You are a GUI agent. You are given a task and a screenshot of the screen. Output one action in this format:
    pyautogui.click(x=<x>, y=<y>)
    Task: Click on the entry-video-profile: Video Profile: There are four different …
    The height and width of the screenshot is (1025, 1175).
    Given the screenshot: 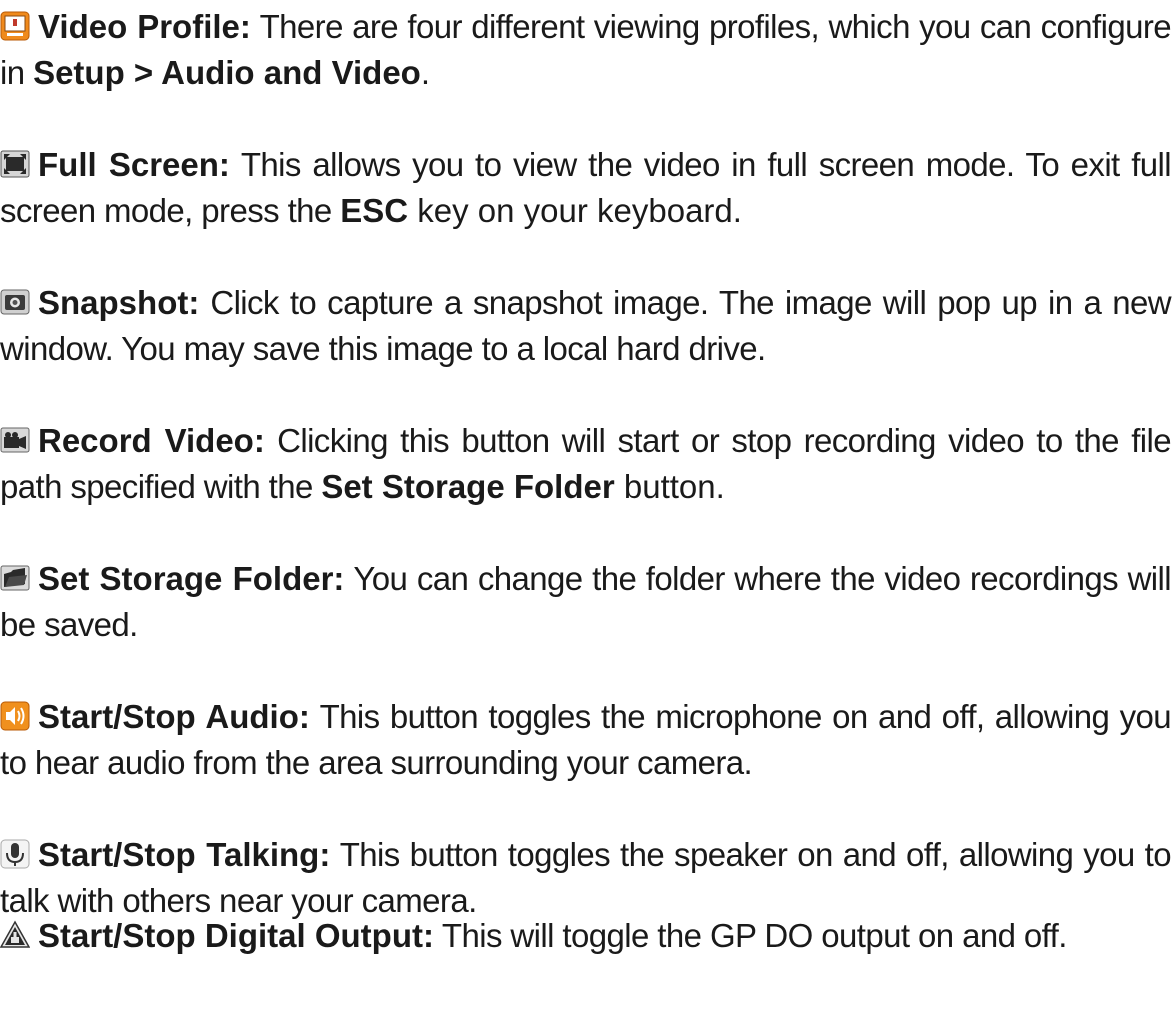 What is the action you would take?
    pyautogui.click(x=586, y=49)
    